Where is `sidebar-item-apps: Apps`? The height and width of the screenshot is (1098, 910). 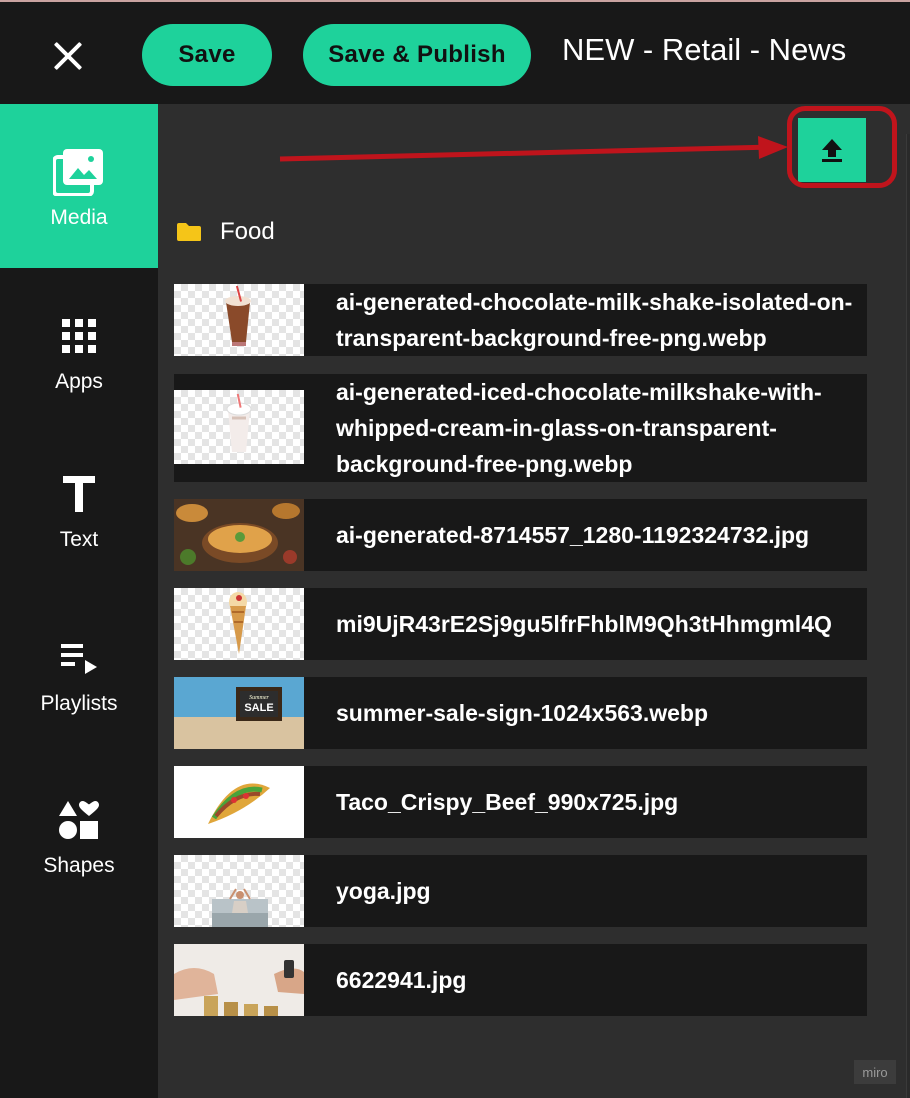 sidebar-item-apps: Apps is located at coordinates (79, 350).